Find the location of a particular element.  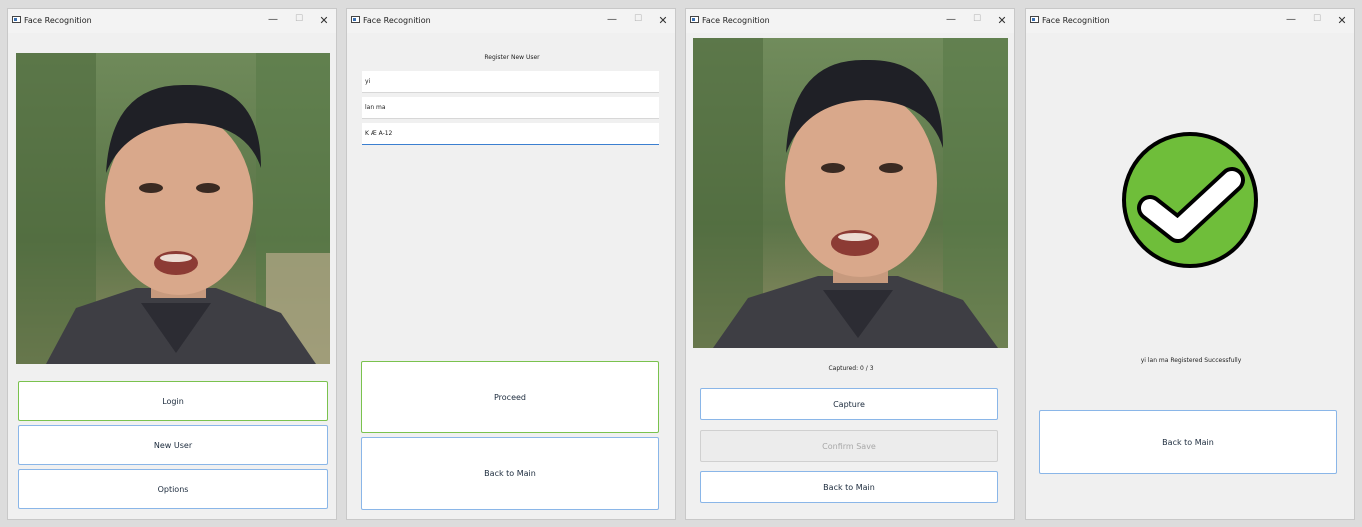

capture-button: Capture is located at coordinates (849, 404).